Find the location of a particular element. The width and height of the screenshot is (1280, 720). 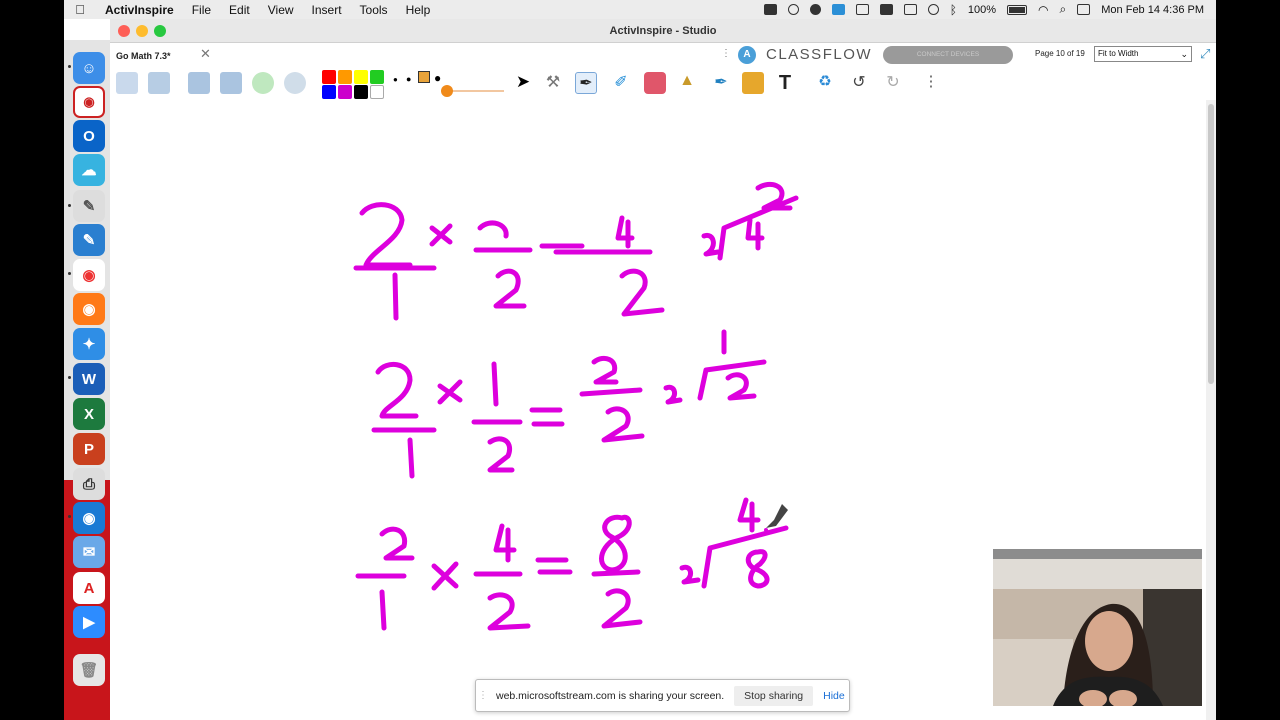

width-slider-thumb is located at coordinates (447, 91).